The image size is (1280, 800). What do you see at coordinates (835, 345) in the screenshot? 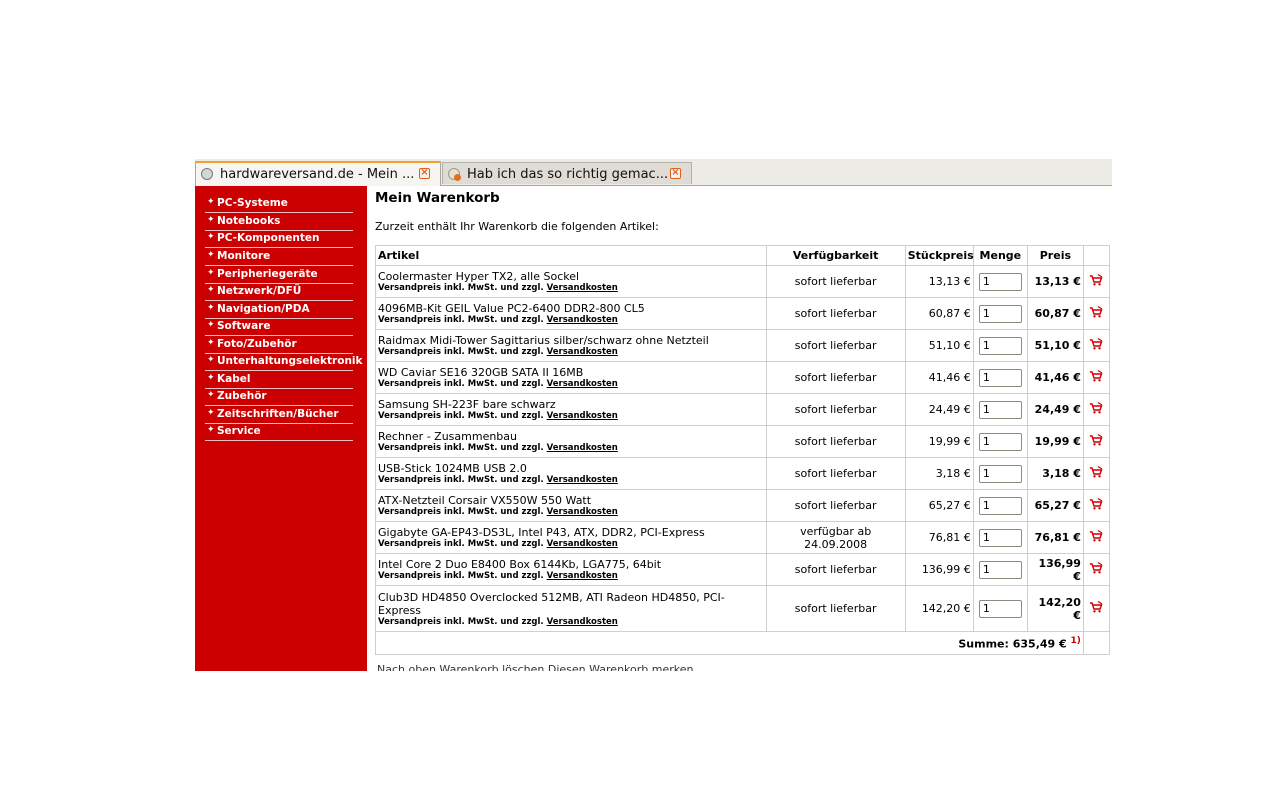
I see `availability-cell: sofort lieferbar` at bounding box center [835, 345].